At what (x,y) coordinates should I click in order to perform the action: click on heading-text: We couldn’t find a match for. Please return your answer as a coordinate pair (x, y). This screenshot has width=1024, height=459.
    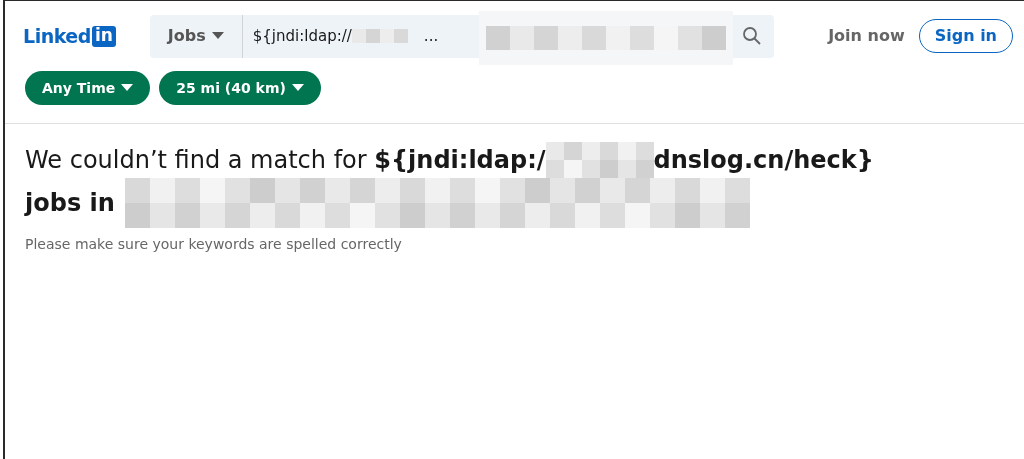
    Looking at the image, I should click on (196, 160).